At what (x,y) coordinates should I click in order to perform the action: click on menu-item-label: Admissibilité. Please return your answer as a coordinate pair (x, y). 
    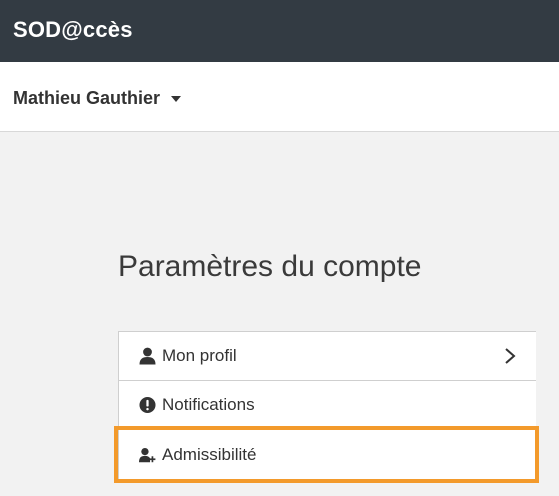
    Looking at the image, I should click on (209, 454).